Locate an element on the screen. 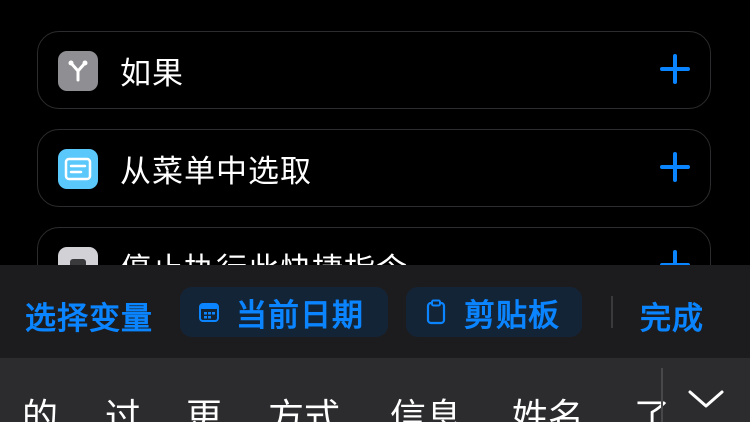 The height and width of the screenshot is (422, 750). candidate-word: 方式 is located at coordinates (304, 405).